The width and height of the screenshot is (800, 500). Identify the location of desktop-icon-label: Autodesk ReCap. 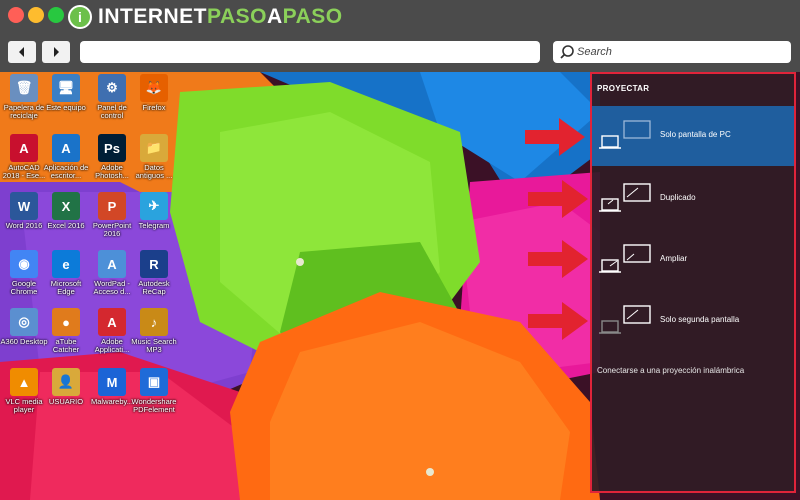
(154, 287).